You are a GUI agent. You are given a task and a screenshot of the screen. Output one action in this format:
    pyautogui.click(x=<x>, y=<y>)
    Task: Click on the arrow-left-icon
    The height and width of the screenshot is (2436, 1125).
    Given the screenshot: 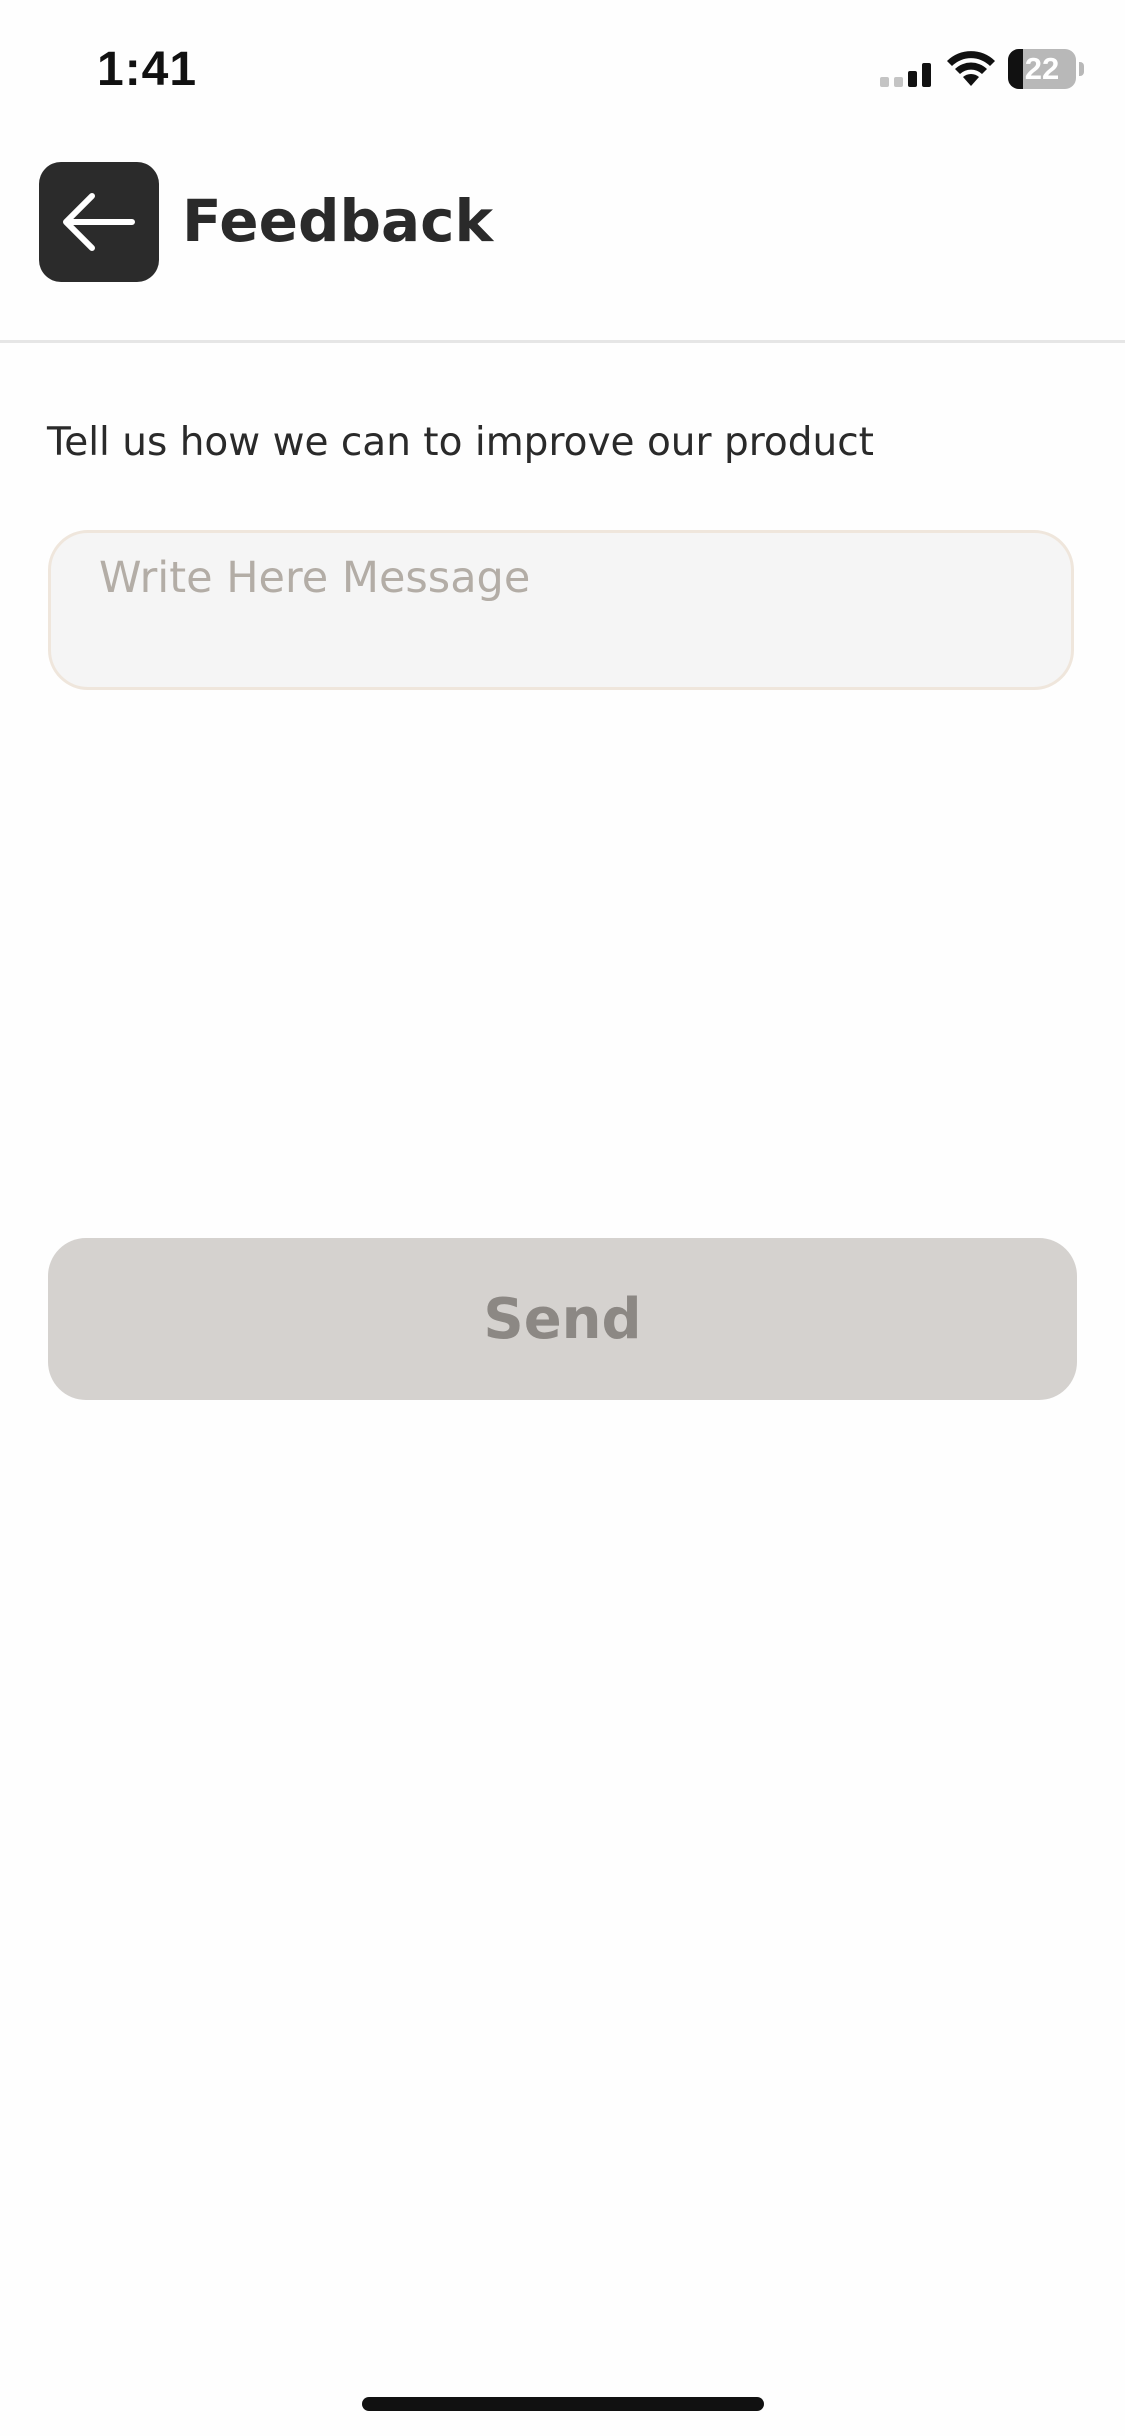 What is the action you would take?
    pyautogui.click(x=99, y=222)
    